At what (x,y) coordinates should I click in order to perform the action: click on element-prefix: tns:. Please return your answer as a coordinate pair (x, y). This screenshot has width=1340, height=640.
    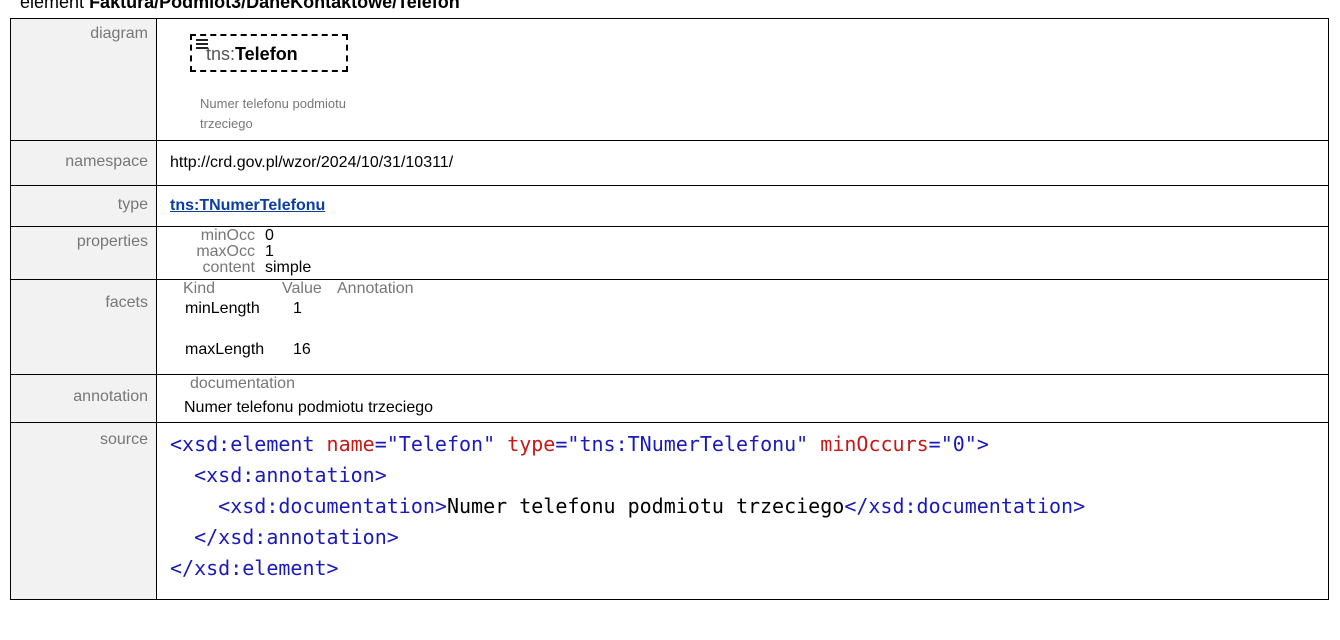
    Looking at the image, I should click on (221, 54).